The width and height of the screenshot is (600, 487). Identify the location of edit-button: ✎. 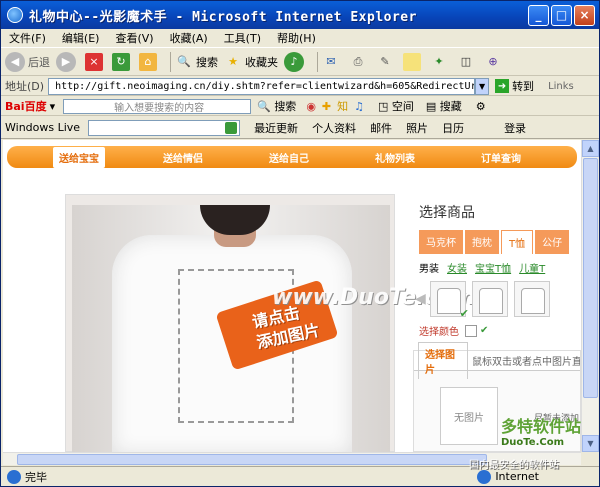
(386, 62).